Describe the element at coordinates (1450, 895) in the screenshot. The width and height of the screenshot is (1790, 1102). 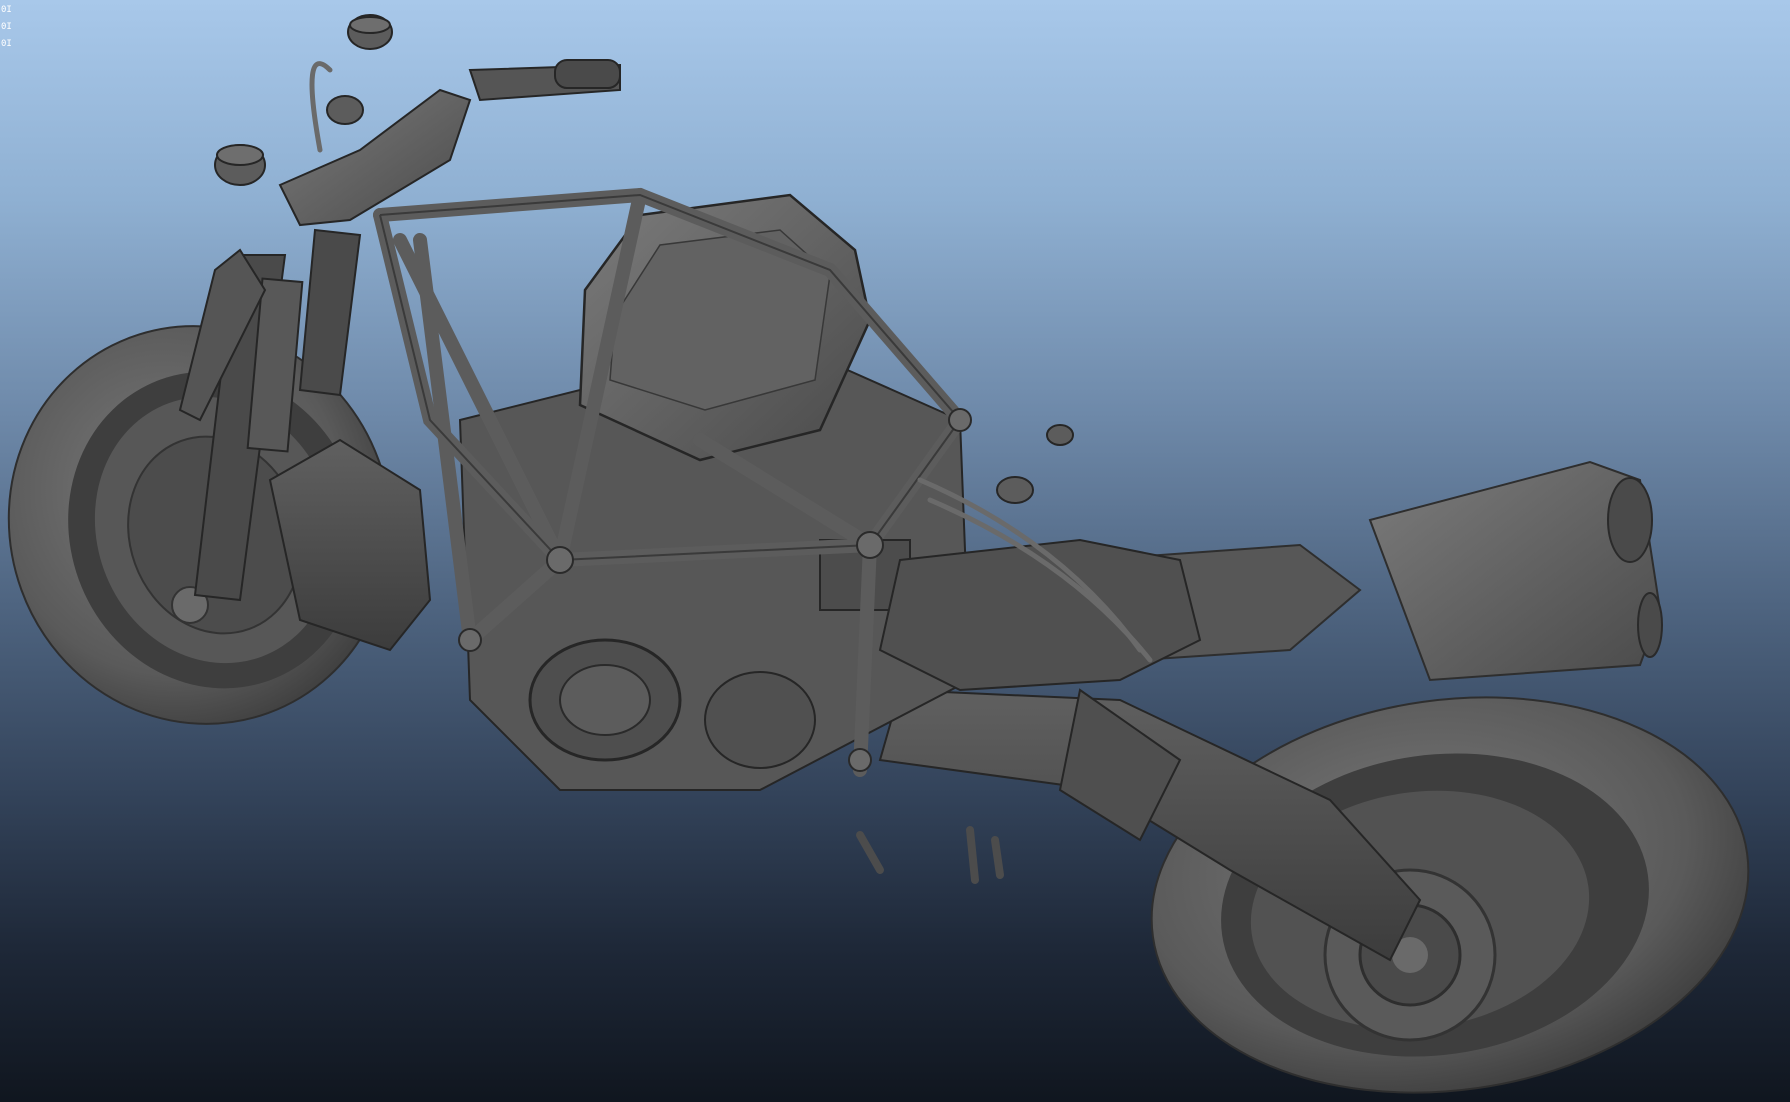
I see `rear-wheel` at that location.